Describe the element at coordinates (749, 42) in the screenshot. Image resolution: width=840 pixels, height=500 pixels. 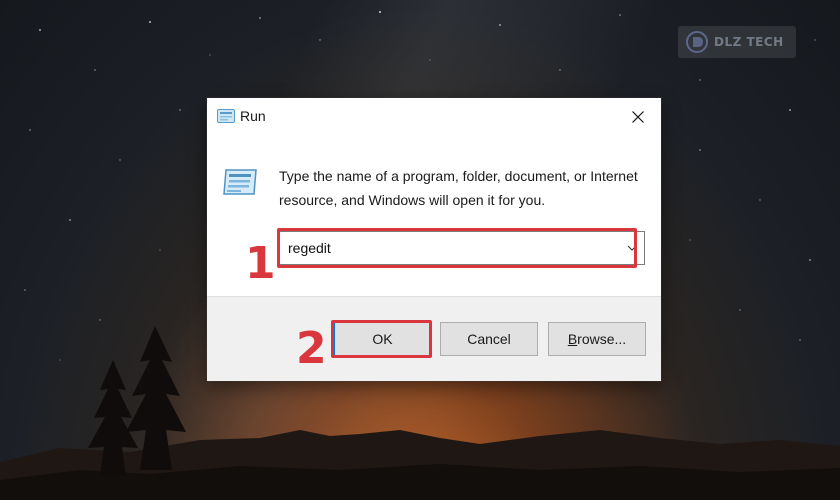
I see `watermark-text: DLZ TECH` at that location.